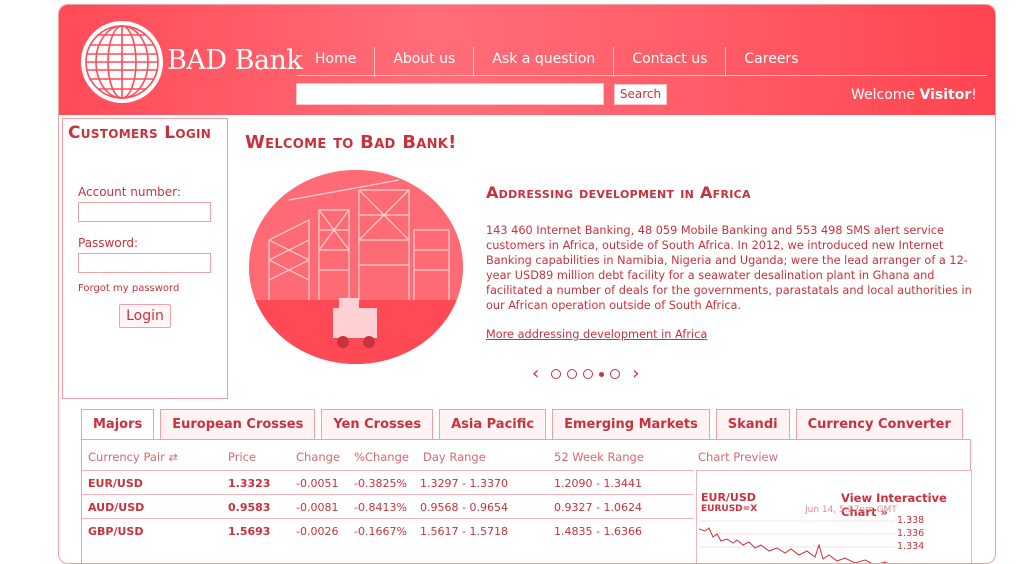  I want to click on cell-price: 1.3323, so click(249, 483).